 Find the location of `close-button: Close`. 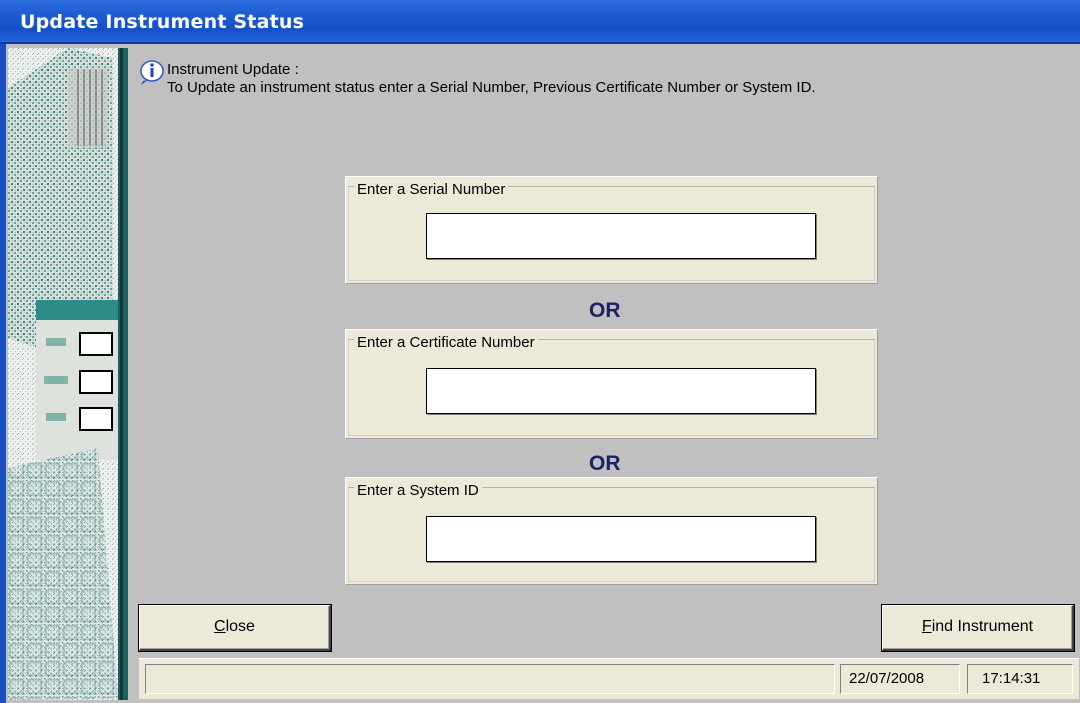

close-button: Close is located at coordinates (235, 628).